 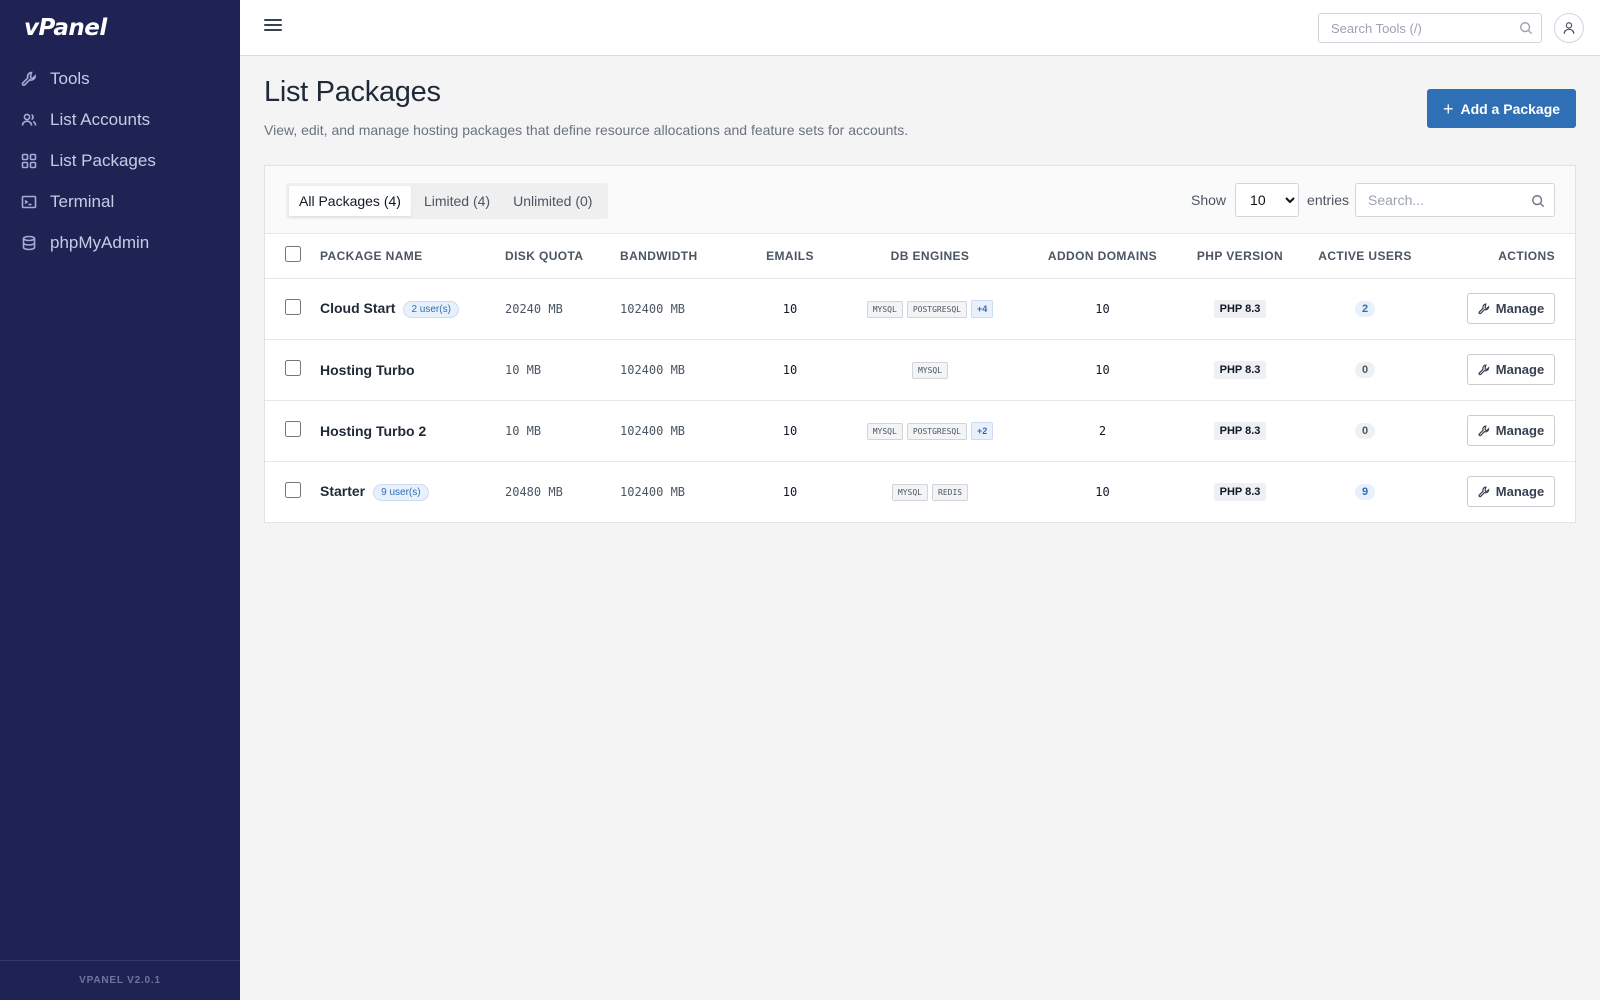 I want to click on sidebar-item-list-accounts: List Accounts, so click(x=120, y=119).